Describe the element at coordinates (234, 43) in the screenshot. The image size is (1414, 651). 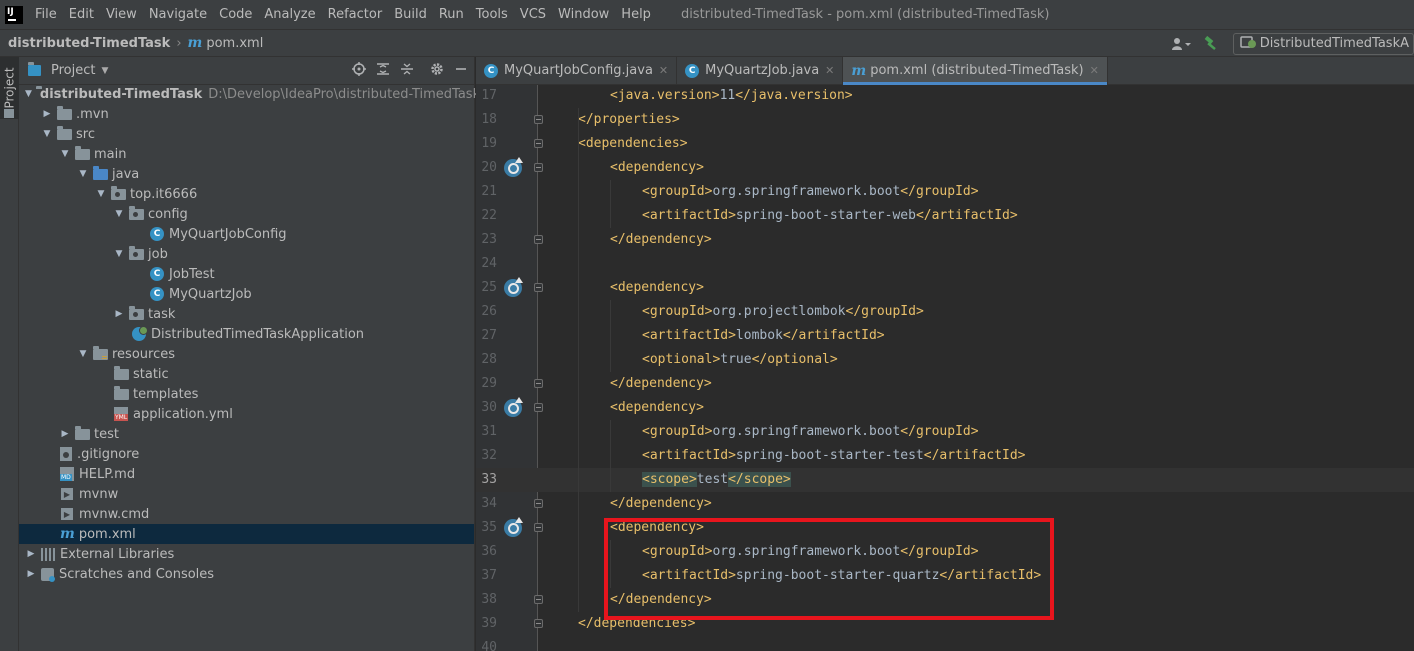
I see `breadcrumb-file: pom.xml` at that location.